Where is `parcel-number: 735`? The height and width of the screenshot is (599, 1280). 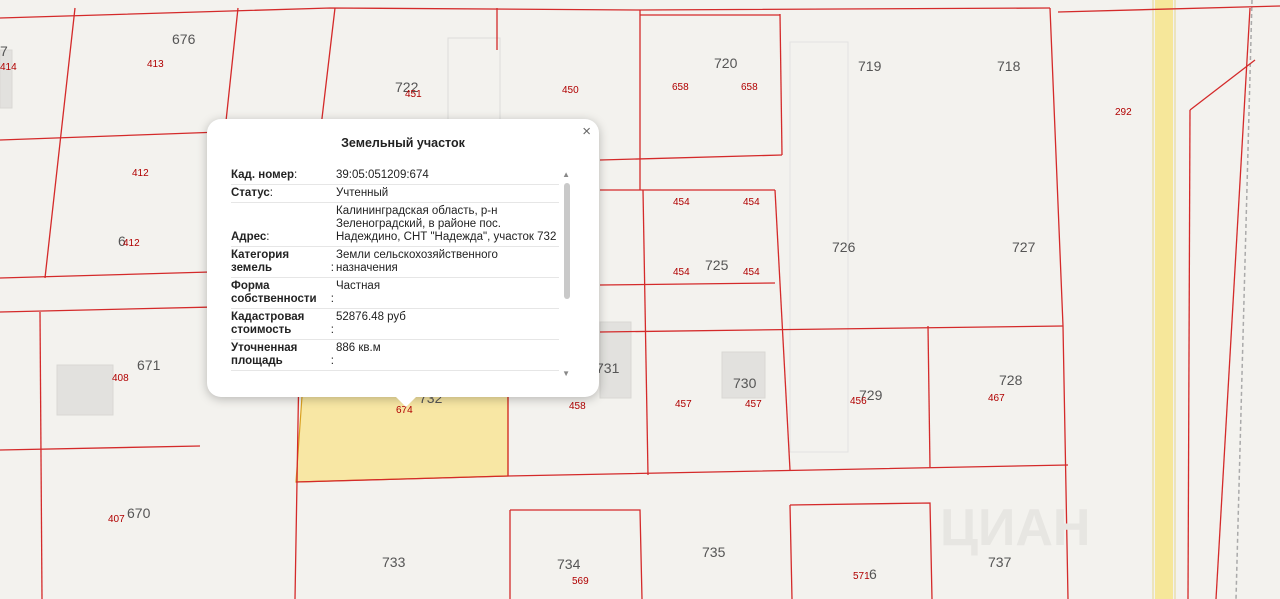
parcel-number: 735 is located at coordinates (714, 552).